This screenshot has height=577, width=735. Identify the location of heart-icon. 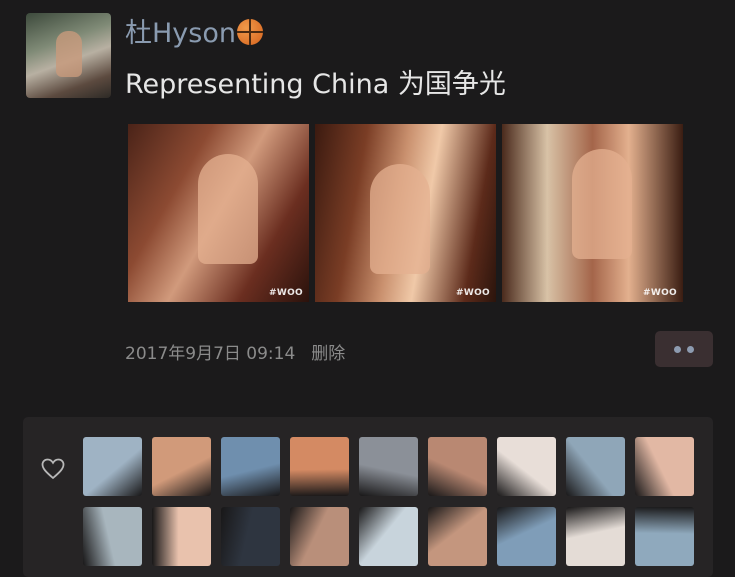
(53, 469).